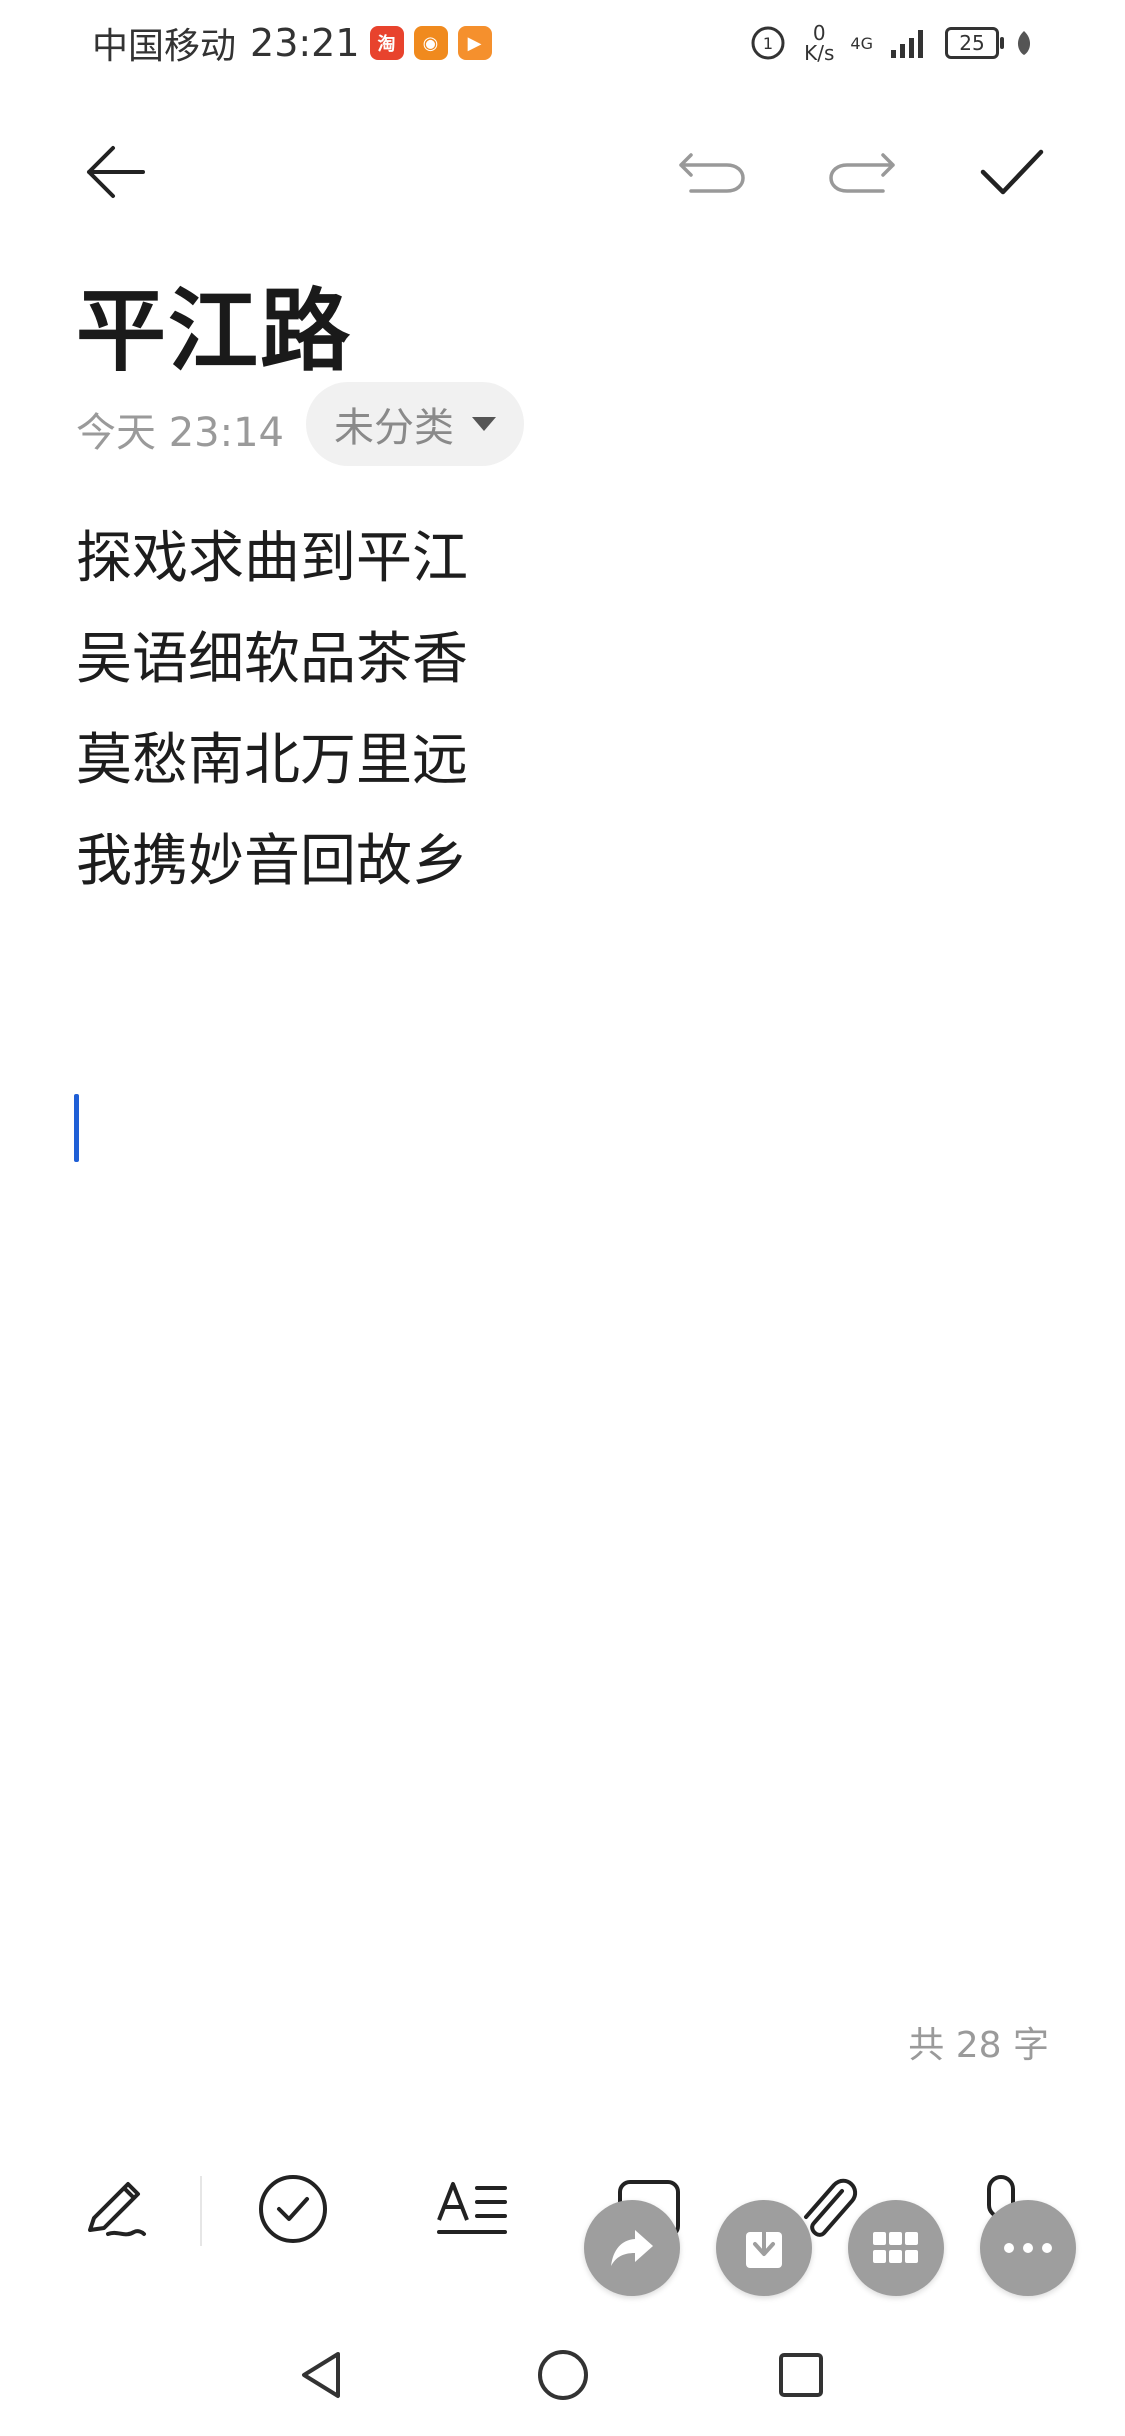 This screenshot has height=2436, width=1125. I want to click on app-notification-icon: ◉, so click(430, 43).